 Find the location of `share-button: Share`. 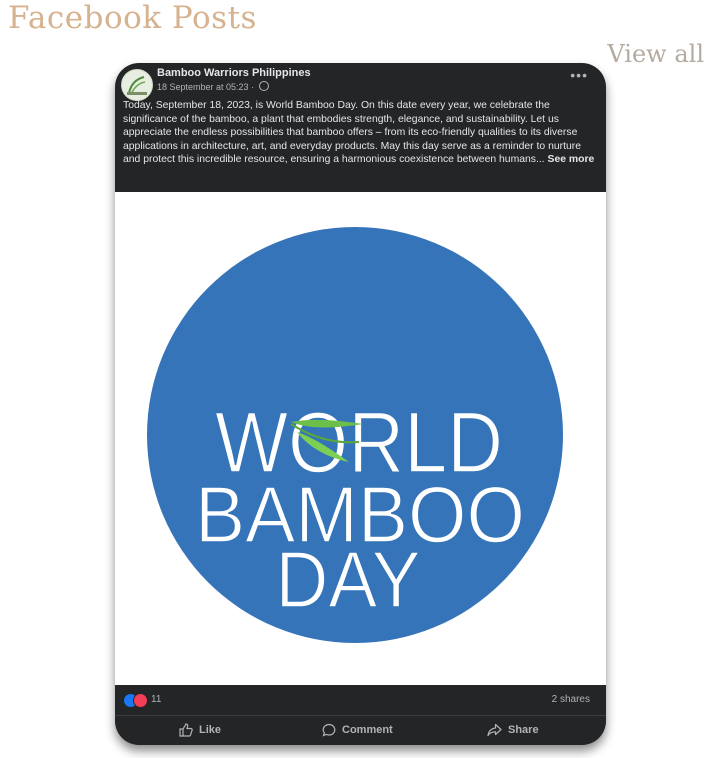

share-button: Share is located at coordinates (513, 730).